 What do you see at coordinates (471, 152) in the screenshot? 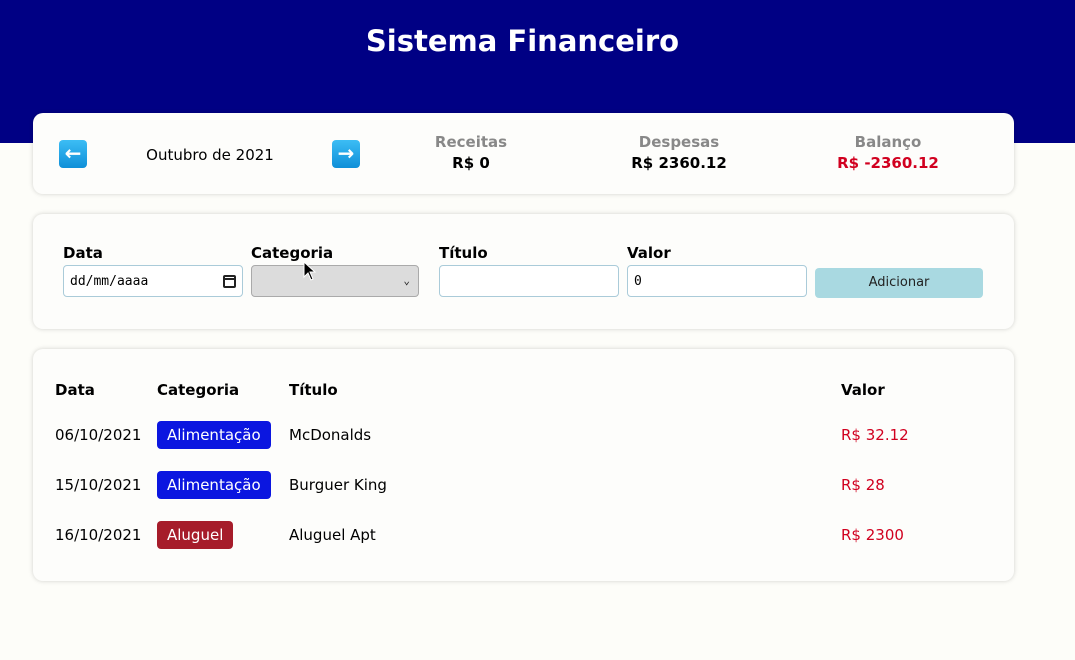
I see `summary-receitas: Receitas R$ 0` at bounding box center [471, 152].